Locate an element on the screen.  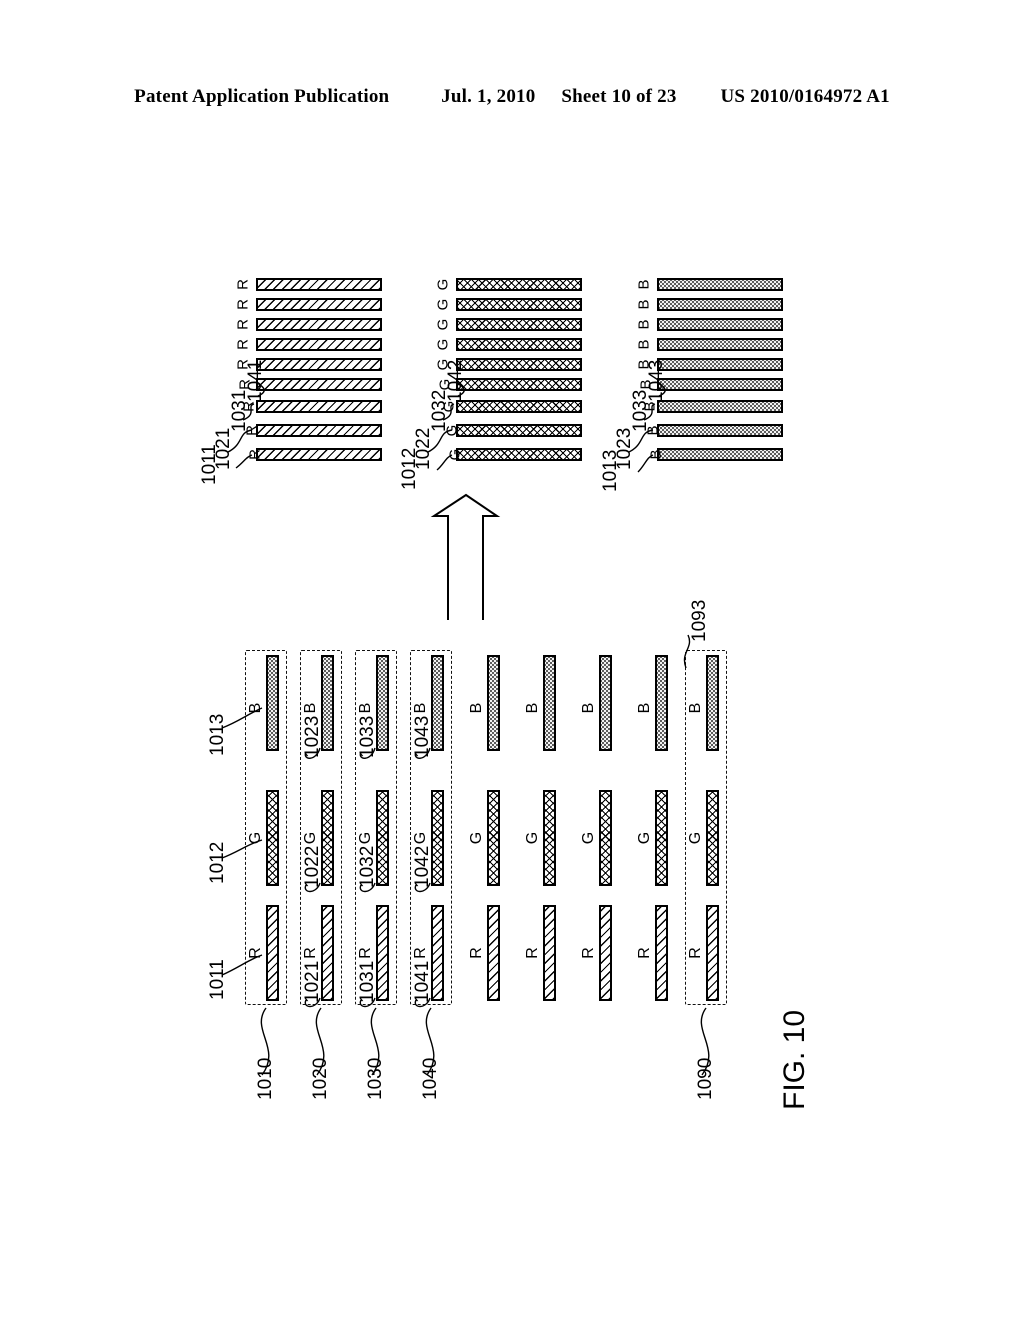
ref-bottom-1012: 1012 is located at coordinates (217, 862).